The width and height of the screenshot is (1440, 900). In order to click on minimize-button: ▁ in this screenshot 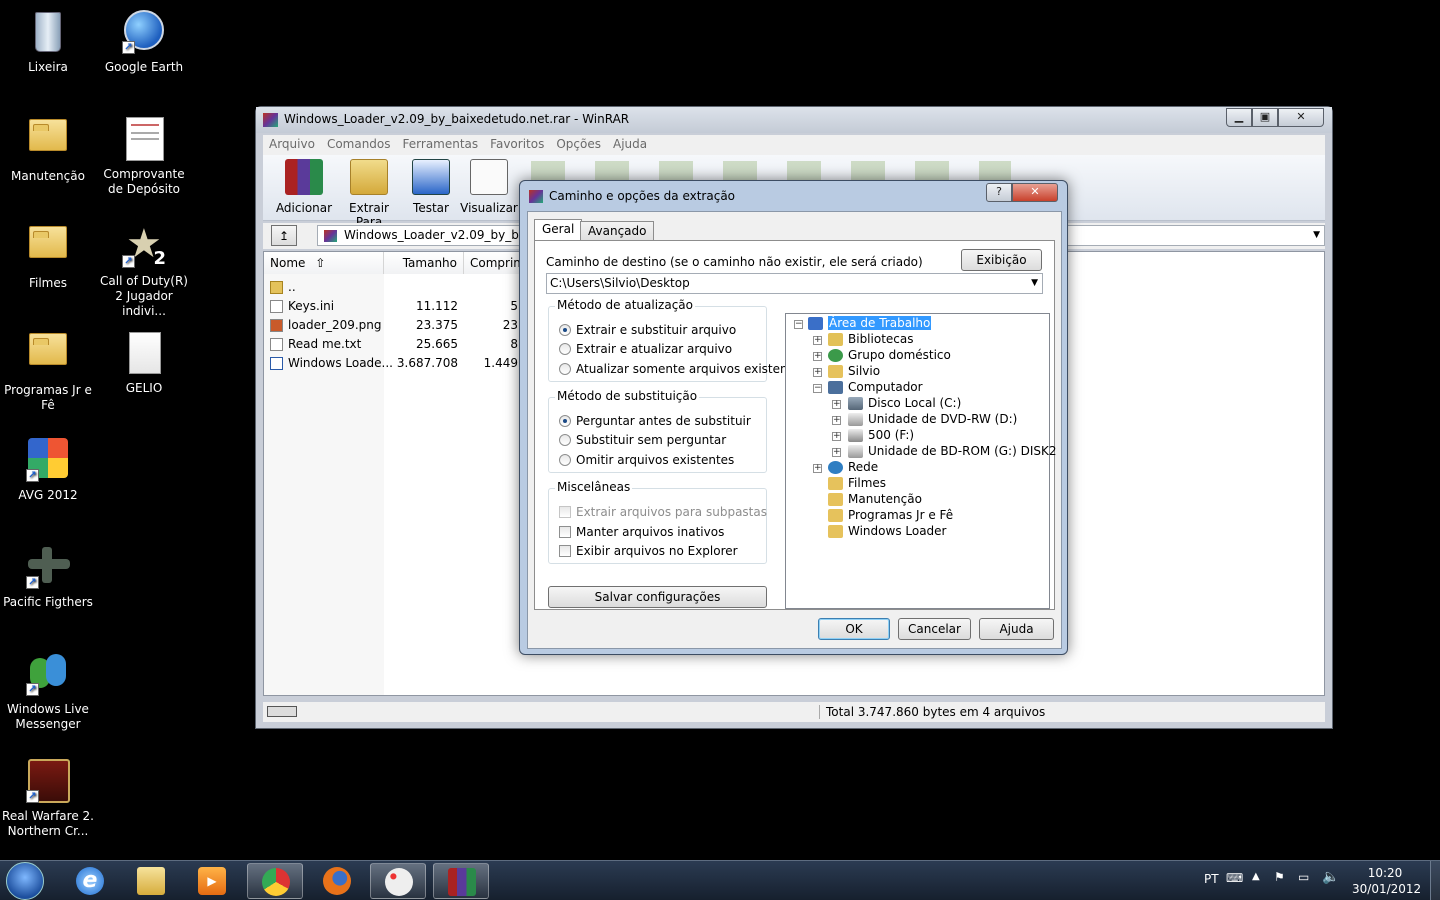, I will do `click(1239, 117)`.